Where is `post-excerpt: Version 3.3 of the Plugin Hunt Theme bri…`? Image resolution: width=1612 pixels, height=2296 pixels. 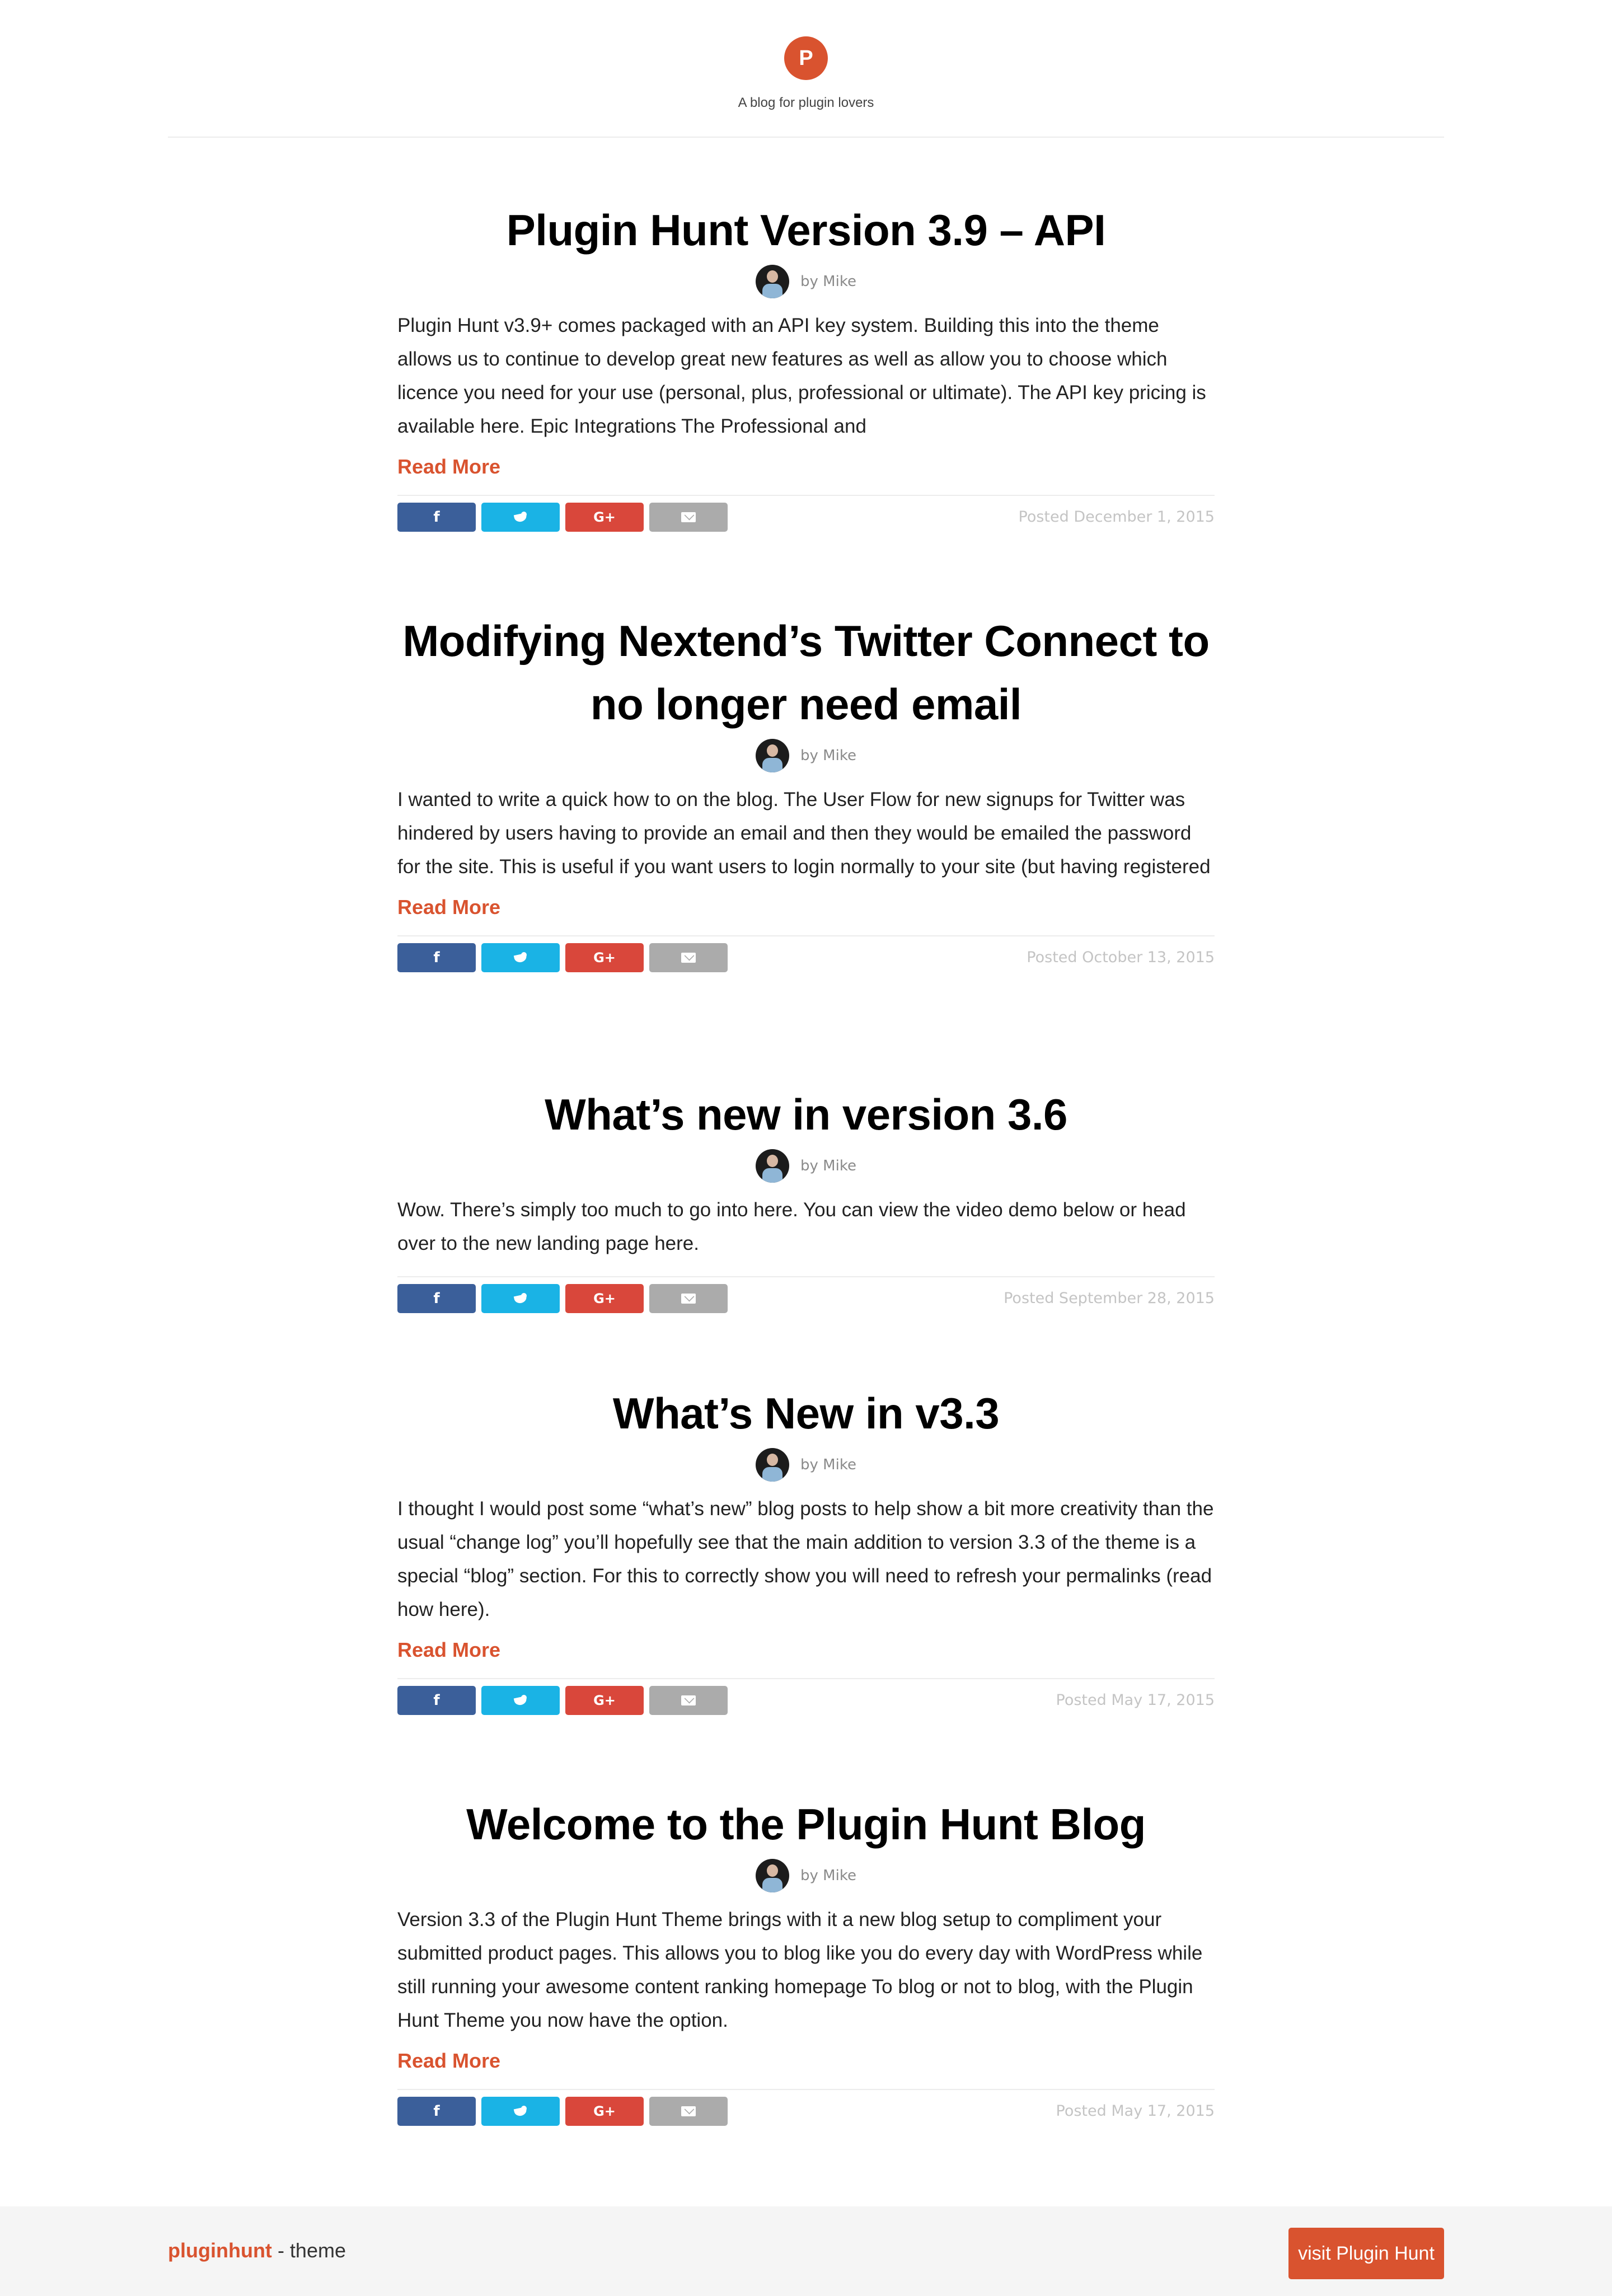 post-excerpt: Version 3.3 of the Plugin Hunt Theme bri… is located at coordinates (800, 1970).